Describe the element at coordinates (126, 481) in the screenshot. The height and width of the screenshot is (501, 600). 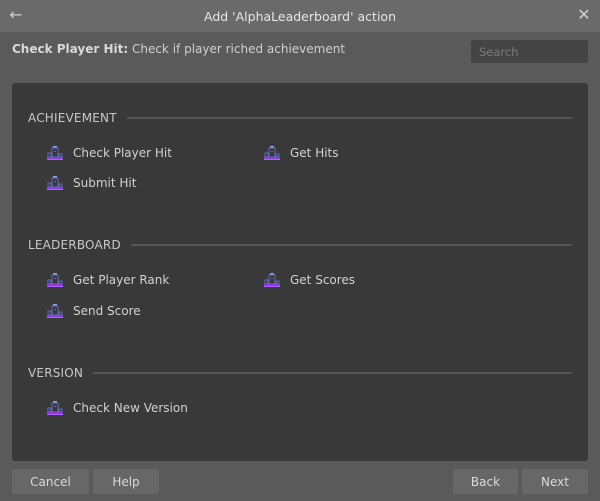
I see `help-button: Help` at that location.